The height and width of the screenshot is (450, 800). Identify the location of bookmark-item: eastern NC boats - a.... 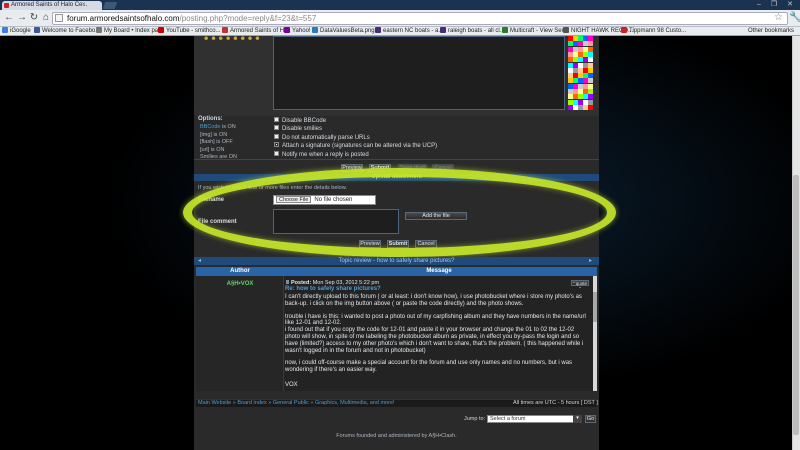
(409, 31).